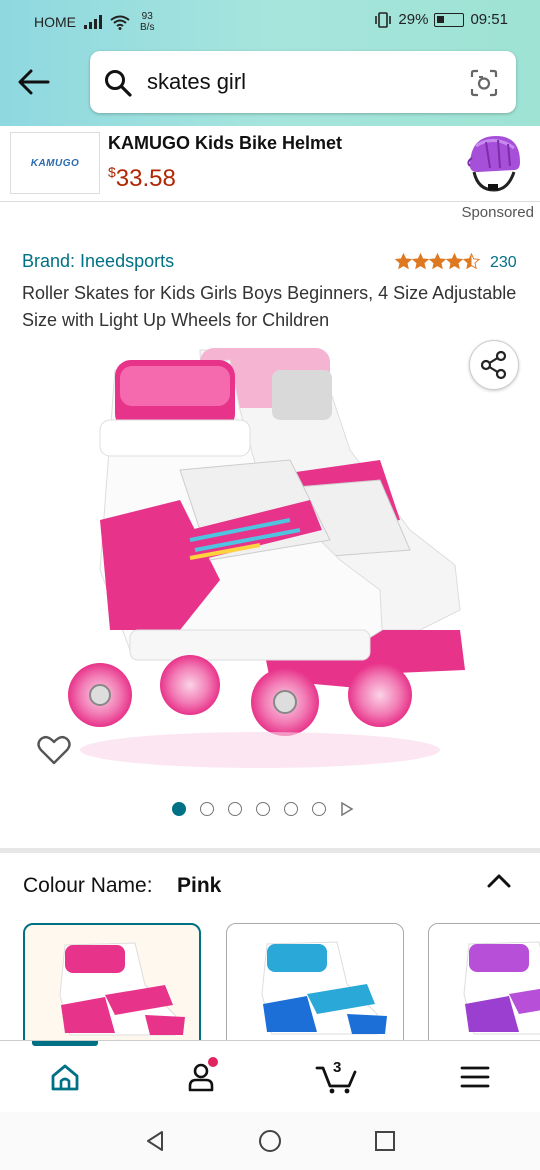 This screenshot has width=540, height=1170. I want to click on search-bar: skates girl, so click(303, 82).